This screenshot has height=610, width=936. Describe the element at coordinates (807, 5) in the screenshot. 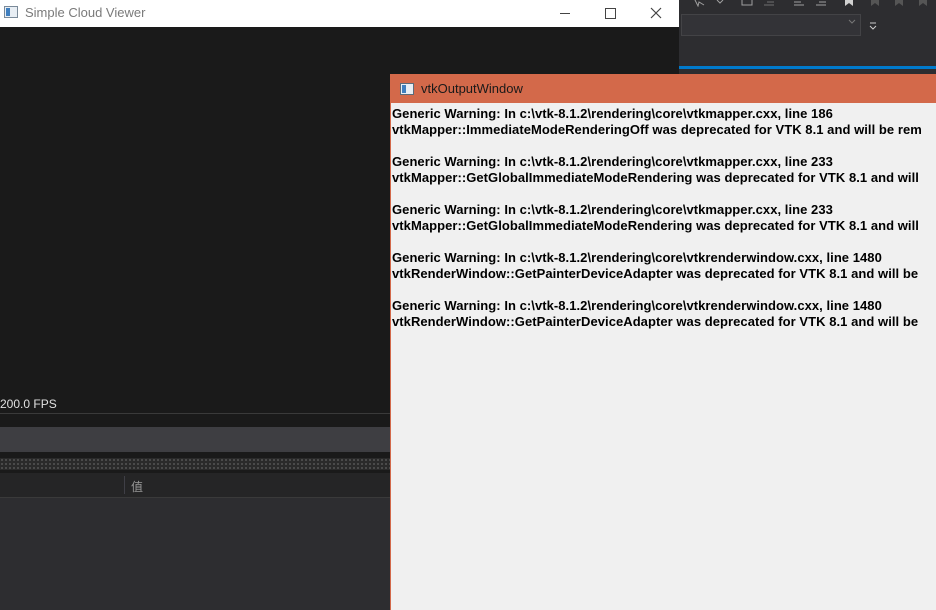

I see `toolbar-row` at that location.